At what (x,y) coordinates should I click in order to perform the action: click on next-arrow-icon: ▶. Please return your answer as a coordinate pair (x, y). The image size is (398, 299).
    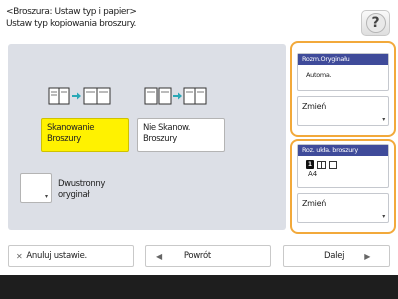
    Looking at the image, I should click on (367, 256).